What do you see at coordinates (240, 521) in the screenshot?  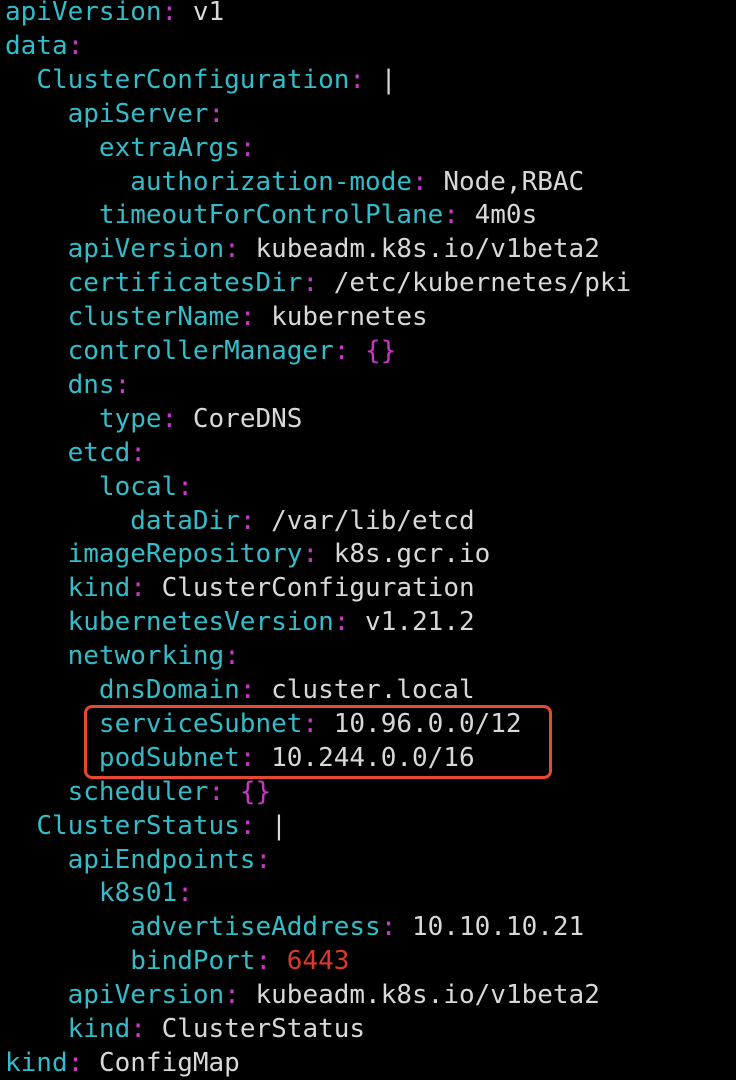 I see `yaml-line: dataDir: /var/lib/etcd` at bounding box center [240, 521].